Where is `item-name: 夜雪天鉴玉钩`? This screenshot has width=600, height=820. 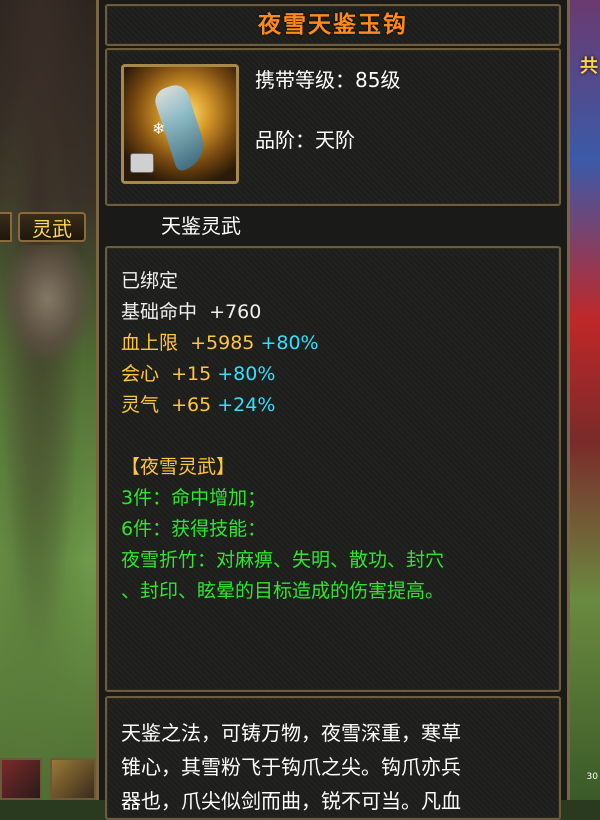
item-name: 夜雪天鉴玉钩 is located at coordinates (333, 25).